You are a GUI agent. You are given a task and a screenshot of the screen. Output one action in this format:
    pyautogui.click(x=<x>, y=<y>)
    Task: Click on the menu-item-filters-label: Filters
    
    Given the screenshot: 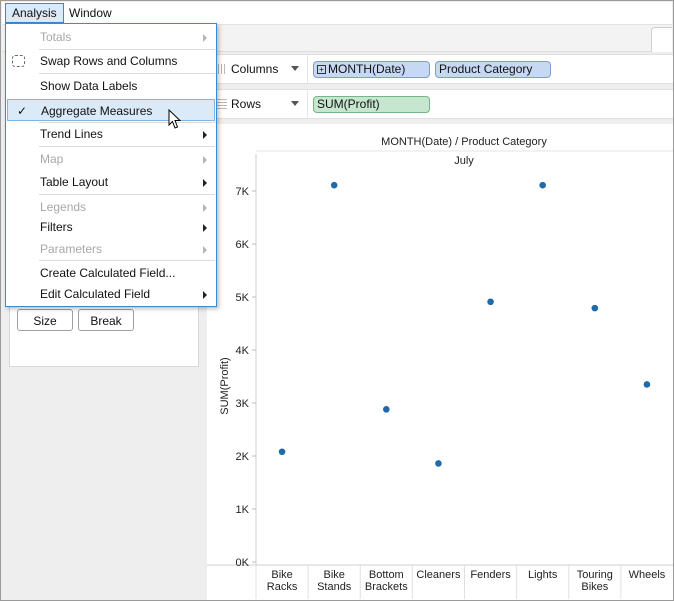 What is the action you would take?
    pyautogui.click(x=56, y=227)
    